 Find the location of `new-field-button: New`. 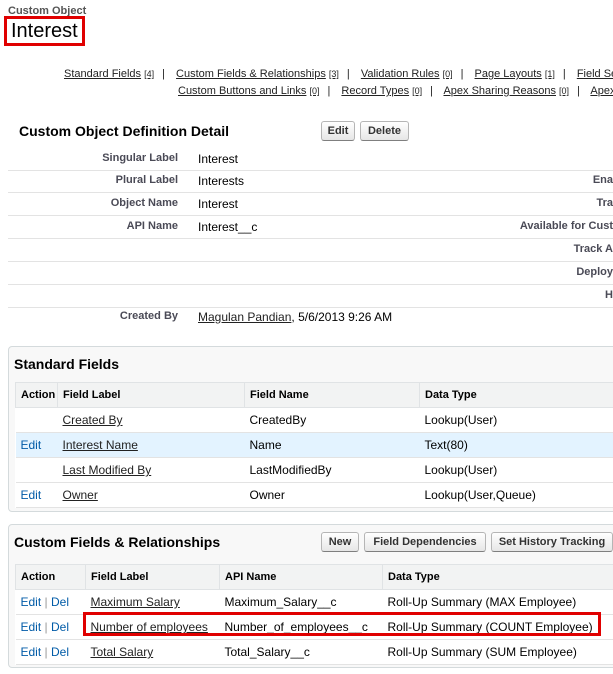

new-field-button: New is located at coordinates (340, 542).